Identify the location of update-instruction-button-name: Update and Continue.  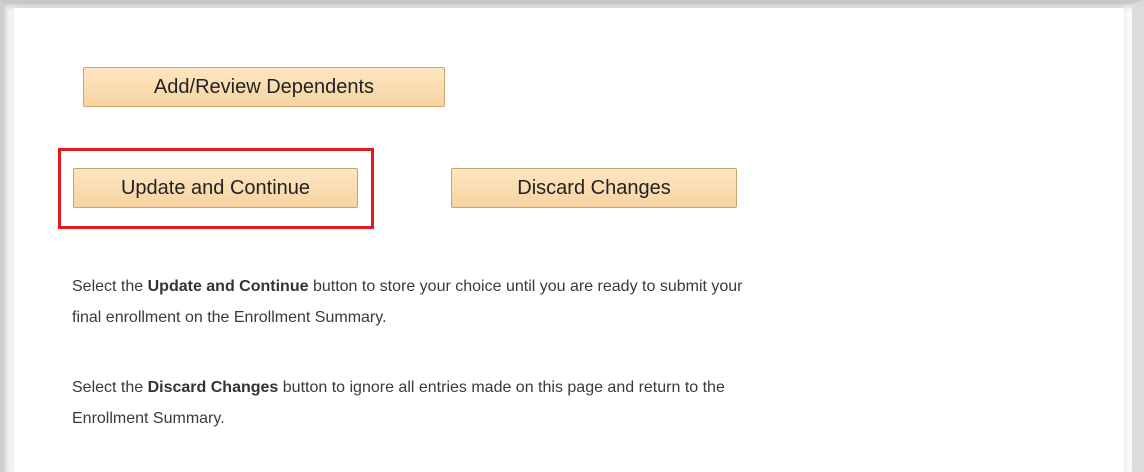
(228, 286).